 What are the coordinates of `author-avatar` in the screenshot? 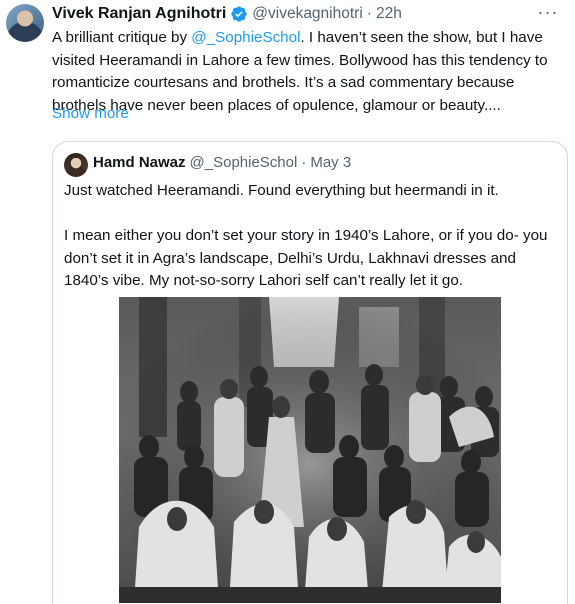 It's located at (25, 23).